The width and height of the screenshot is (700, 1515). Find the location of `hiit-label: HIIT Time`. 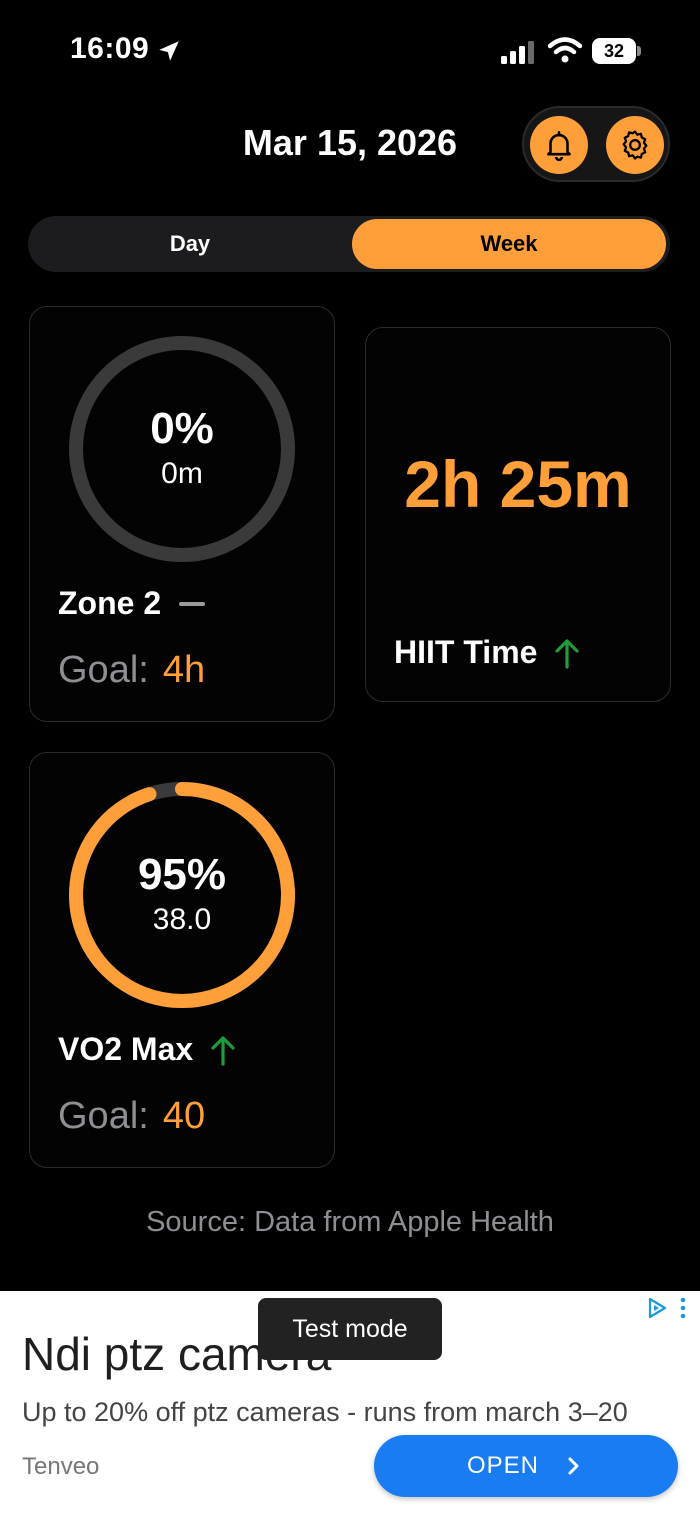

hiit-label: HIIT Time is located at coordinates (466, 652).